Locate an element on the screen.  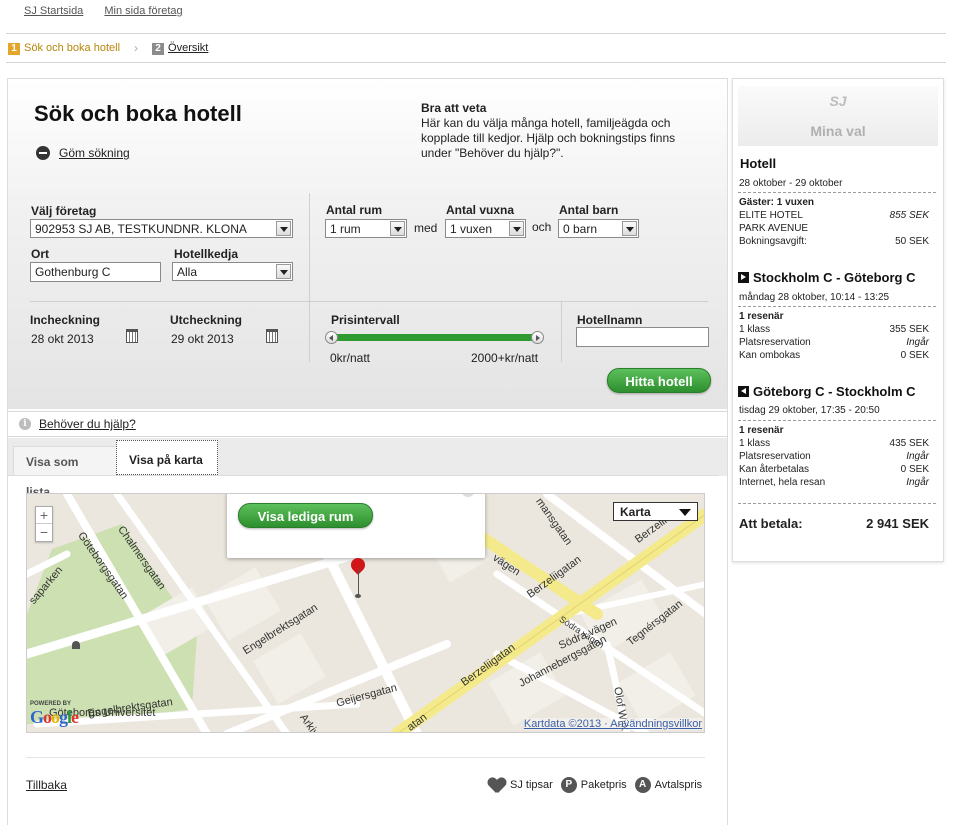
price-legend: SJ tipsar P Paketpris A Avtalspris is located at coordinates (599, 785).